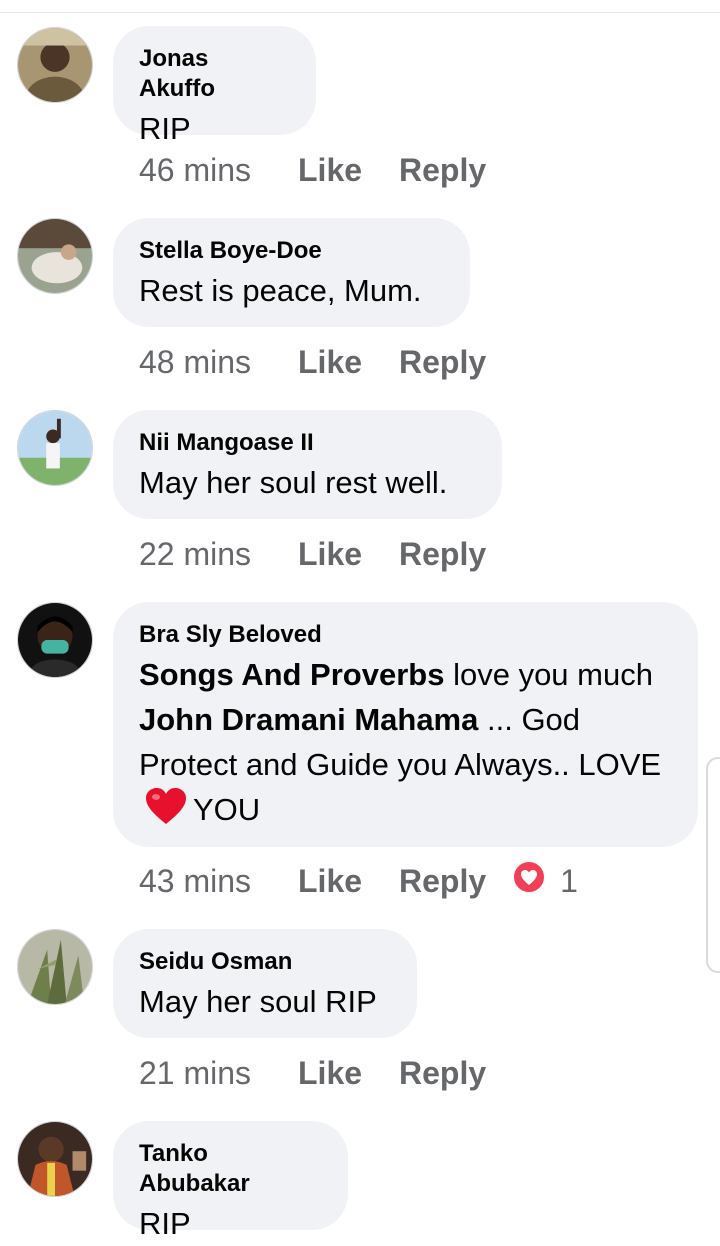 This screenshot has height=1246, width=720. What do you see at coordinates (291, 272) in the screenshot?
I see `comment-bubble: Stella Boye-Doe Rest is peace, Mum.` at bounding box center [291, 272].